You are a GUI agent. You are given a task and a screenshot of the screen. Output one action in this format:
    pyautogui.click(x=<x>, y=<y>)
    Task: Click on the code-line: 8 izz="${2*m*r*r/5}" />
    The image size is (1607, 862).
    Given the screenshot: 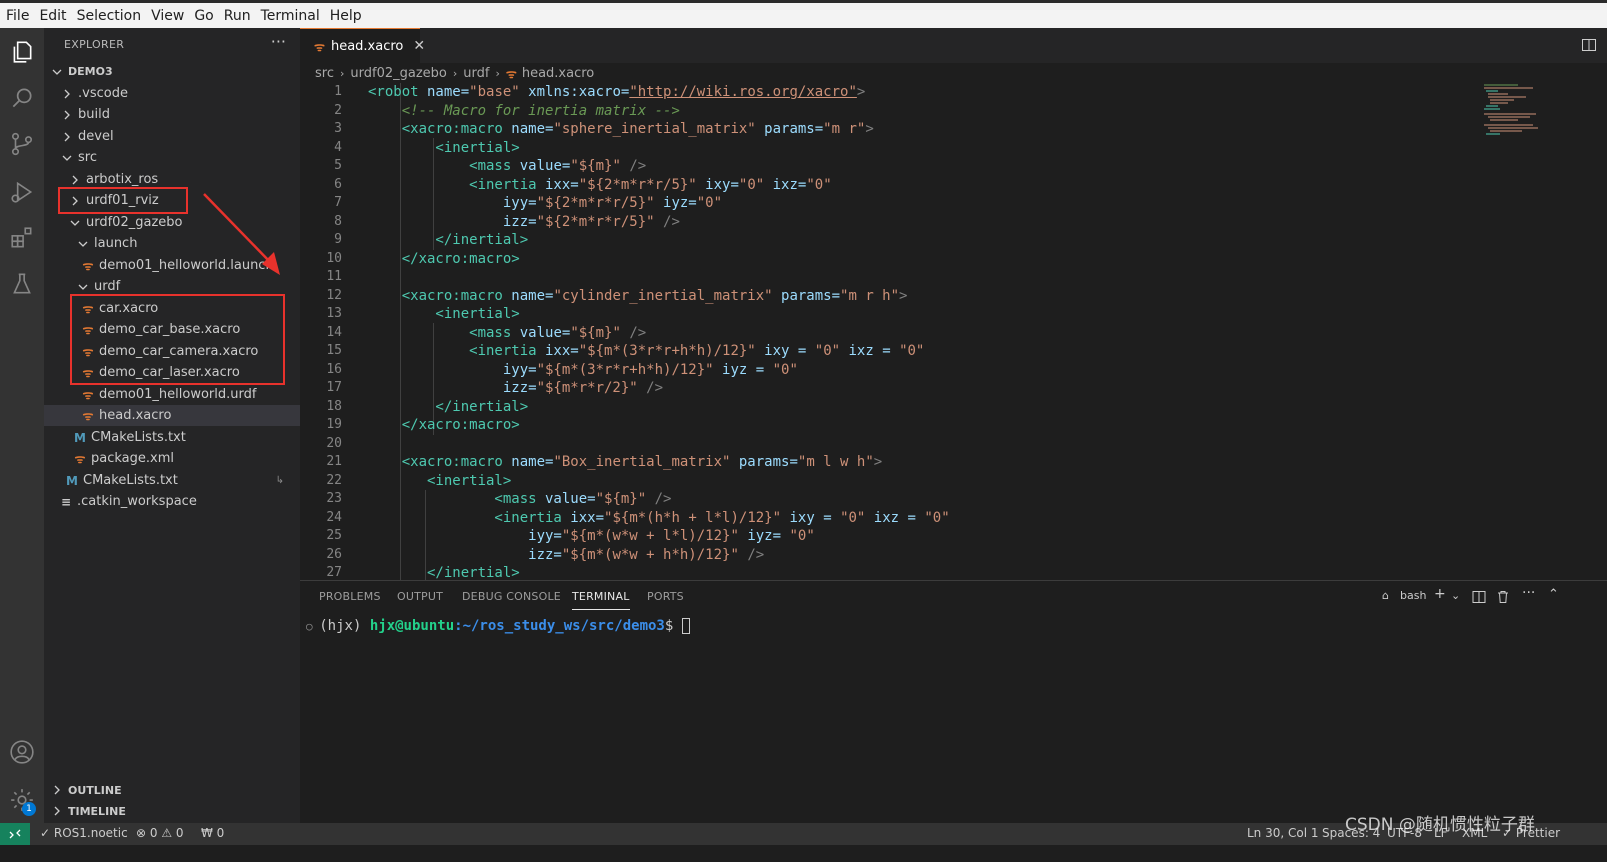 What is the action you would take?
    pyautogui.click(x=507, y=221)
    